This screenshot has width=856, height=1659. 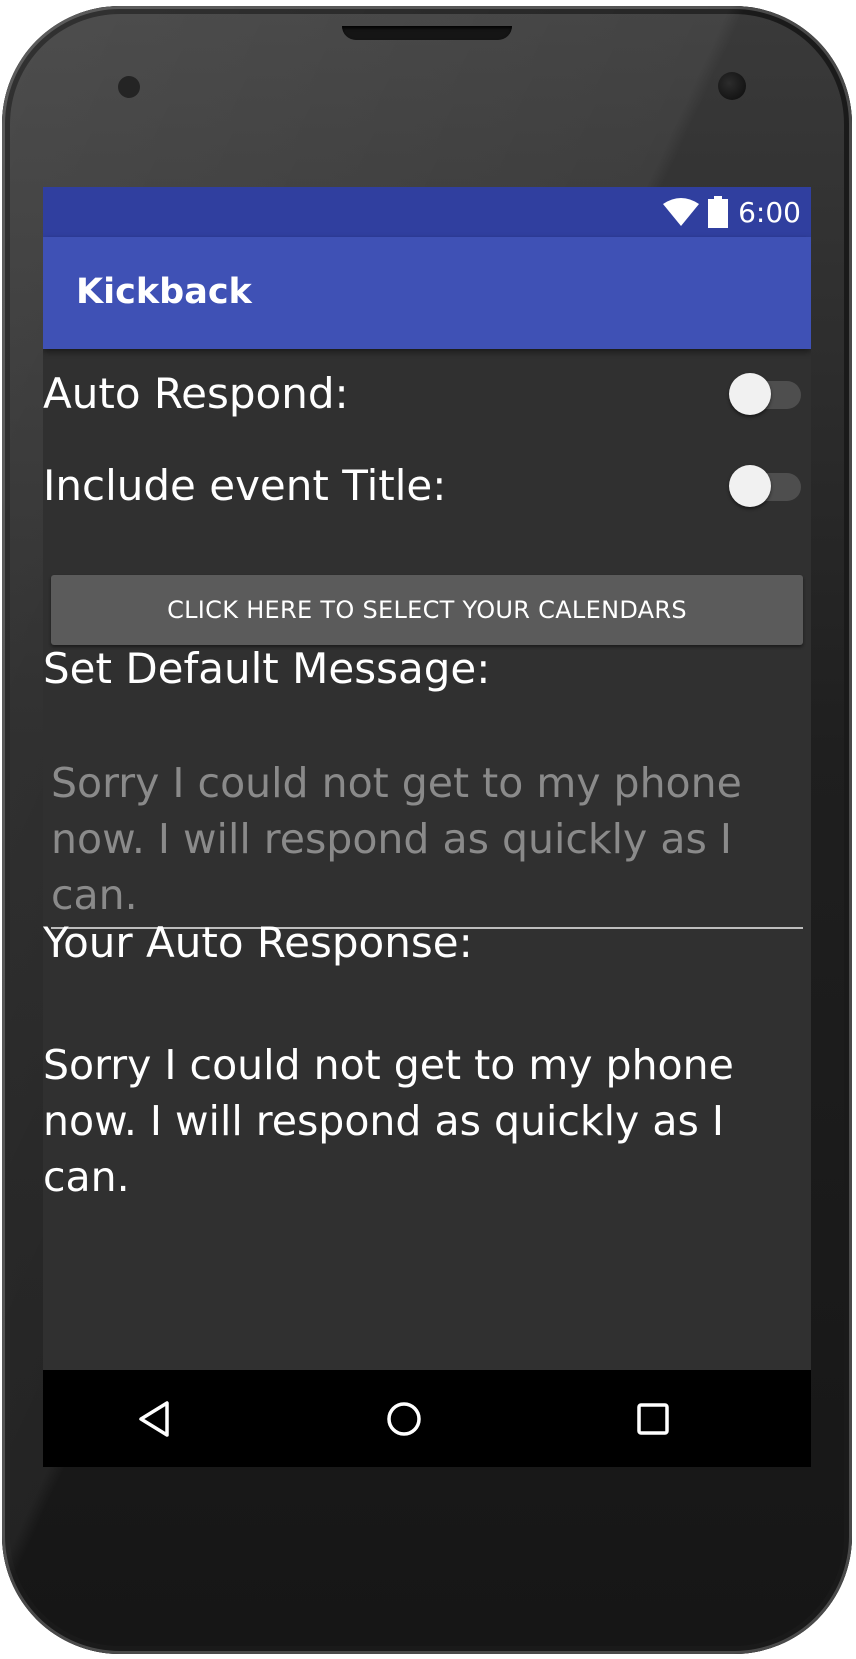 I want to click on back-icon, so click(x=156, y=1419).